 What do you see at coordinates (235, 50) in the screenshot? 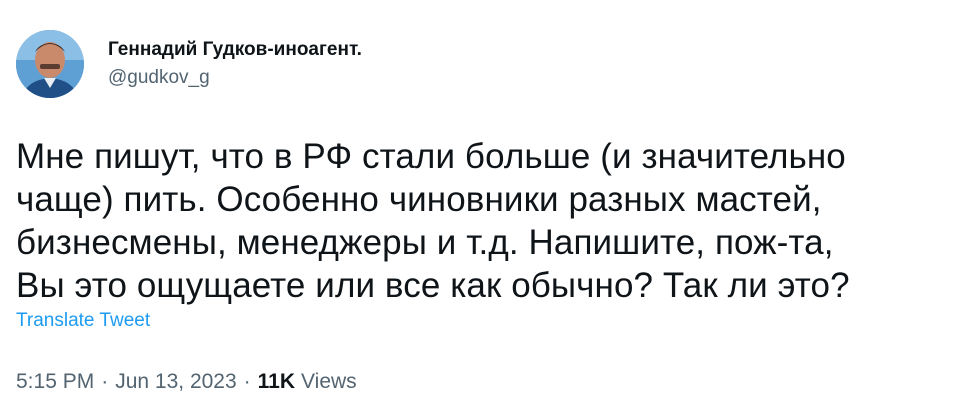
I see `author-display-name: Геннадий Гудков-иноагент.` at bounding box center [235, 50].